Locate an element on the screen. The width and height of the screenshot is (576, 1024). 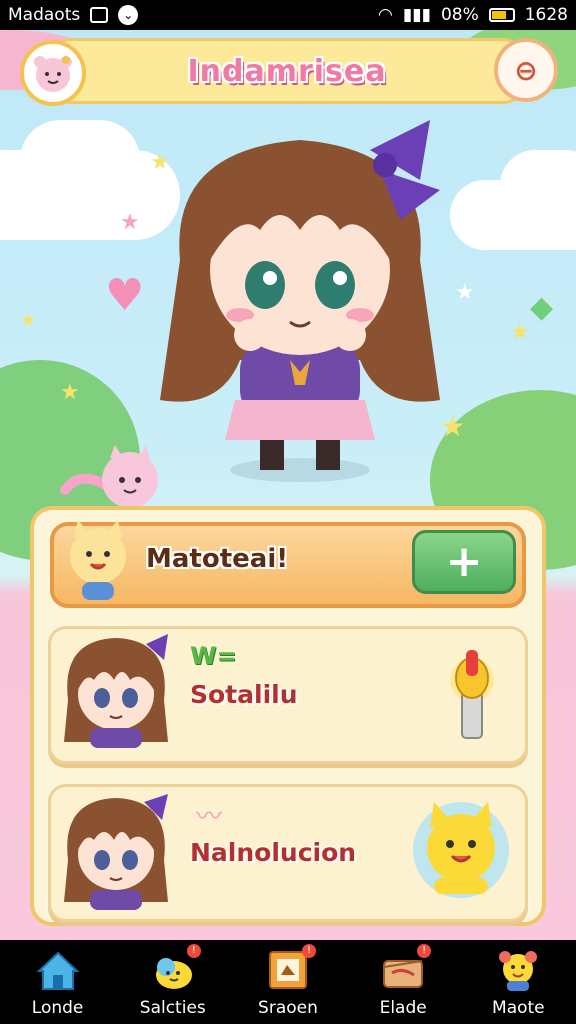
battery-percent: 08% is located at coordinates (459, 15).